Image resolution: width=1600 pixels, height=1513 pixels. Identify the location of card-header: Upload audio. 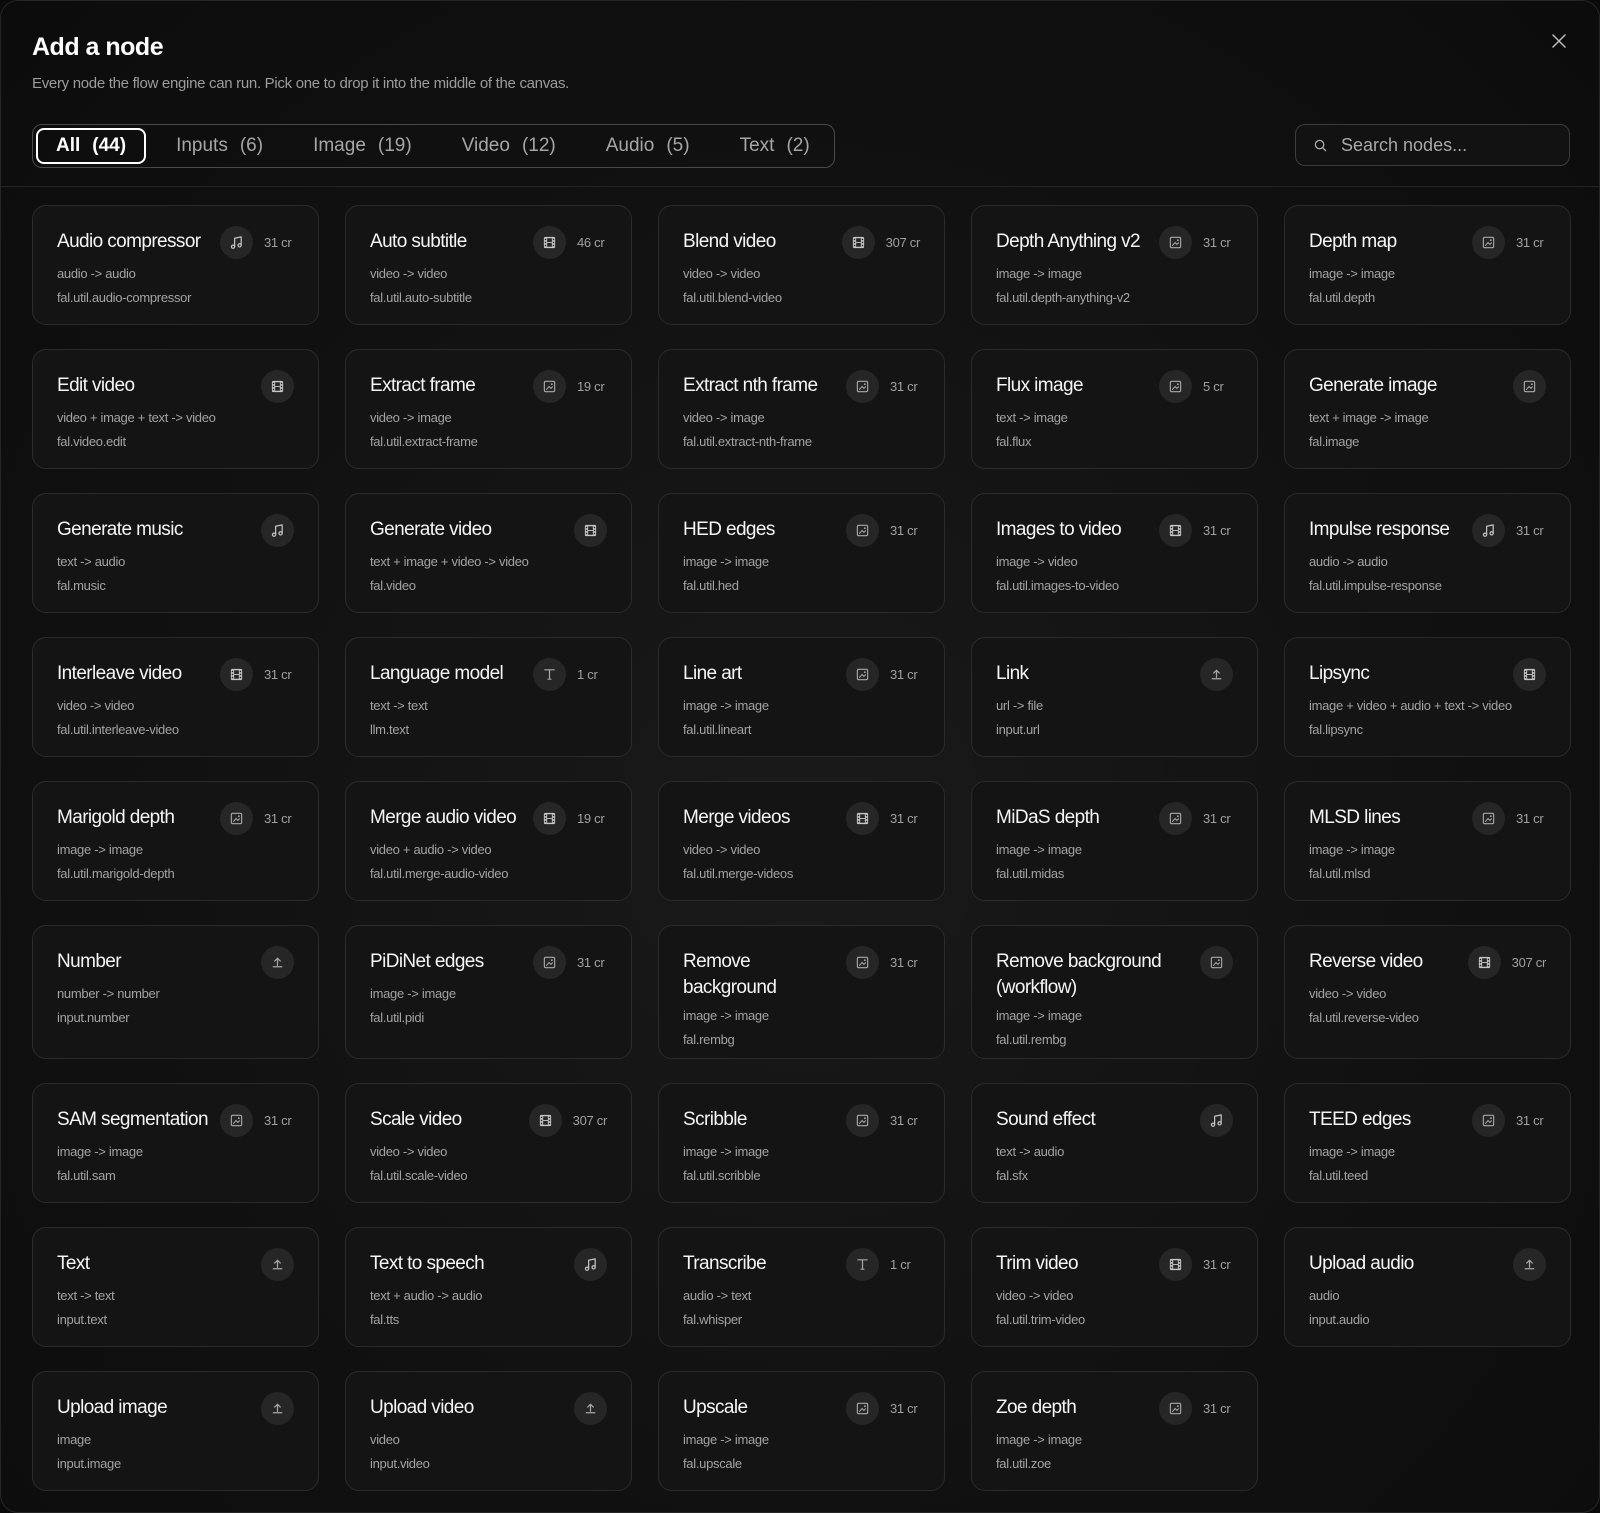
(1427, 1264).